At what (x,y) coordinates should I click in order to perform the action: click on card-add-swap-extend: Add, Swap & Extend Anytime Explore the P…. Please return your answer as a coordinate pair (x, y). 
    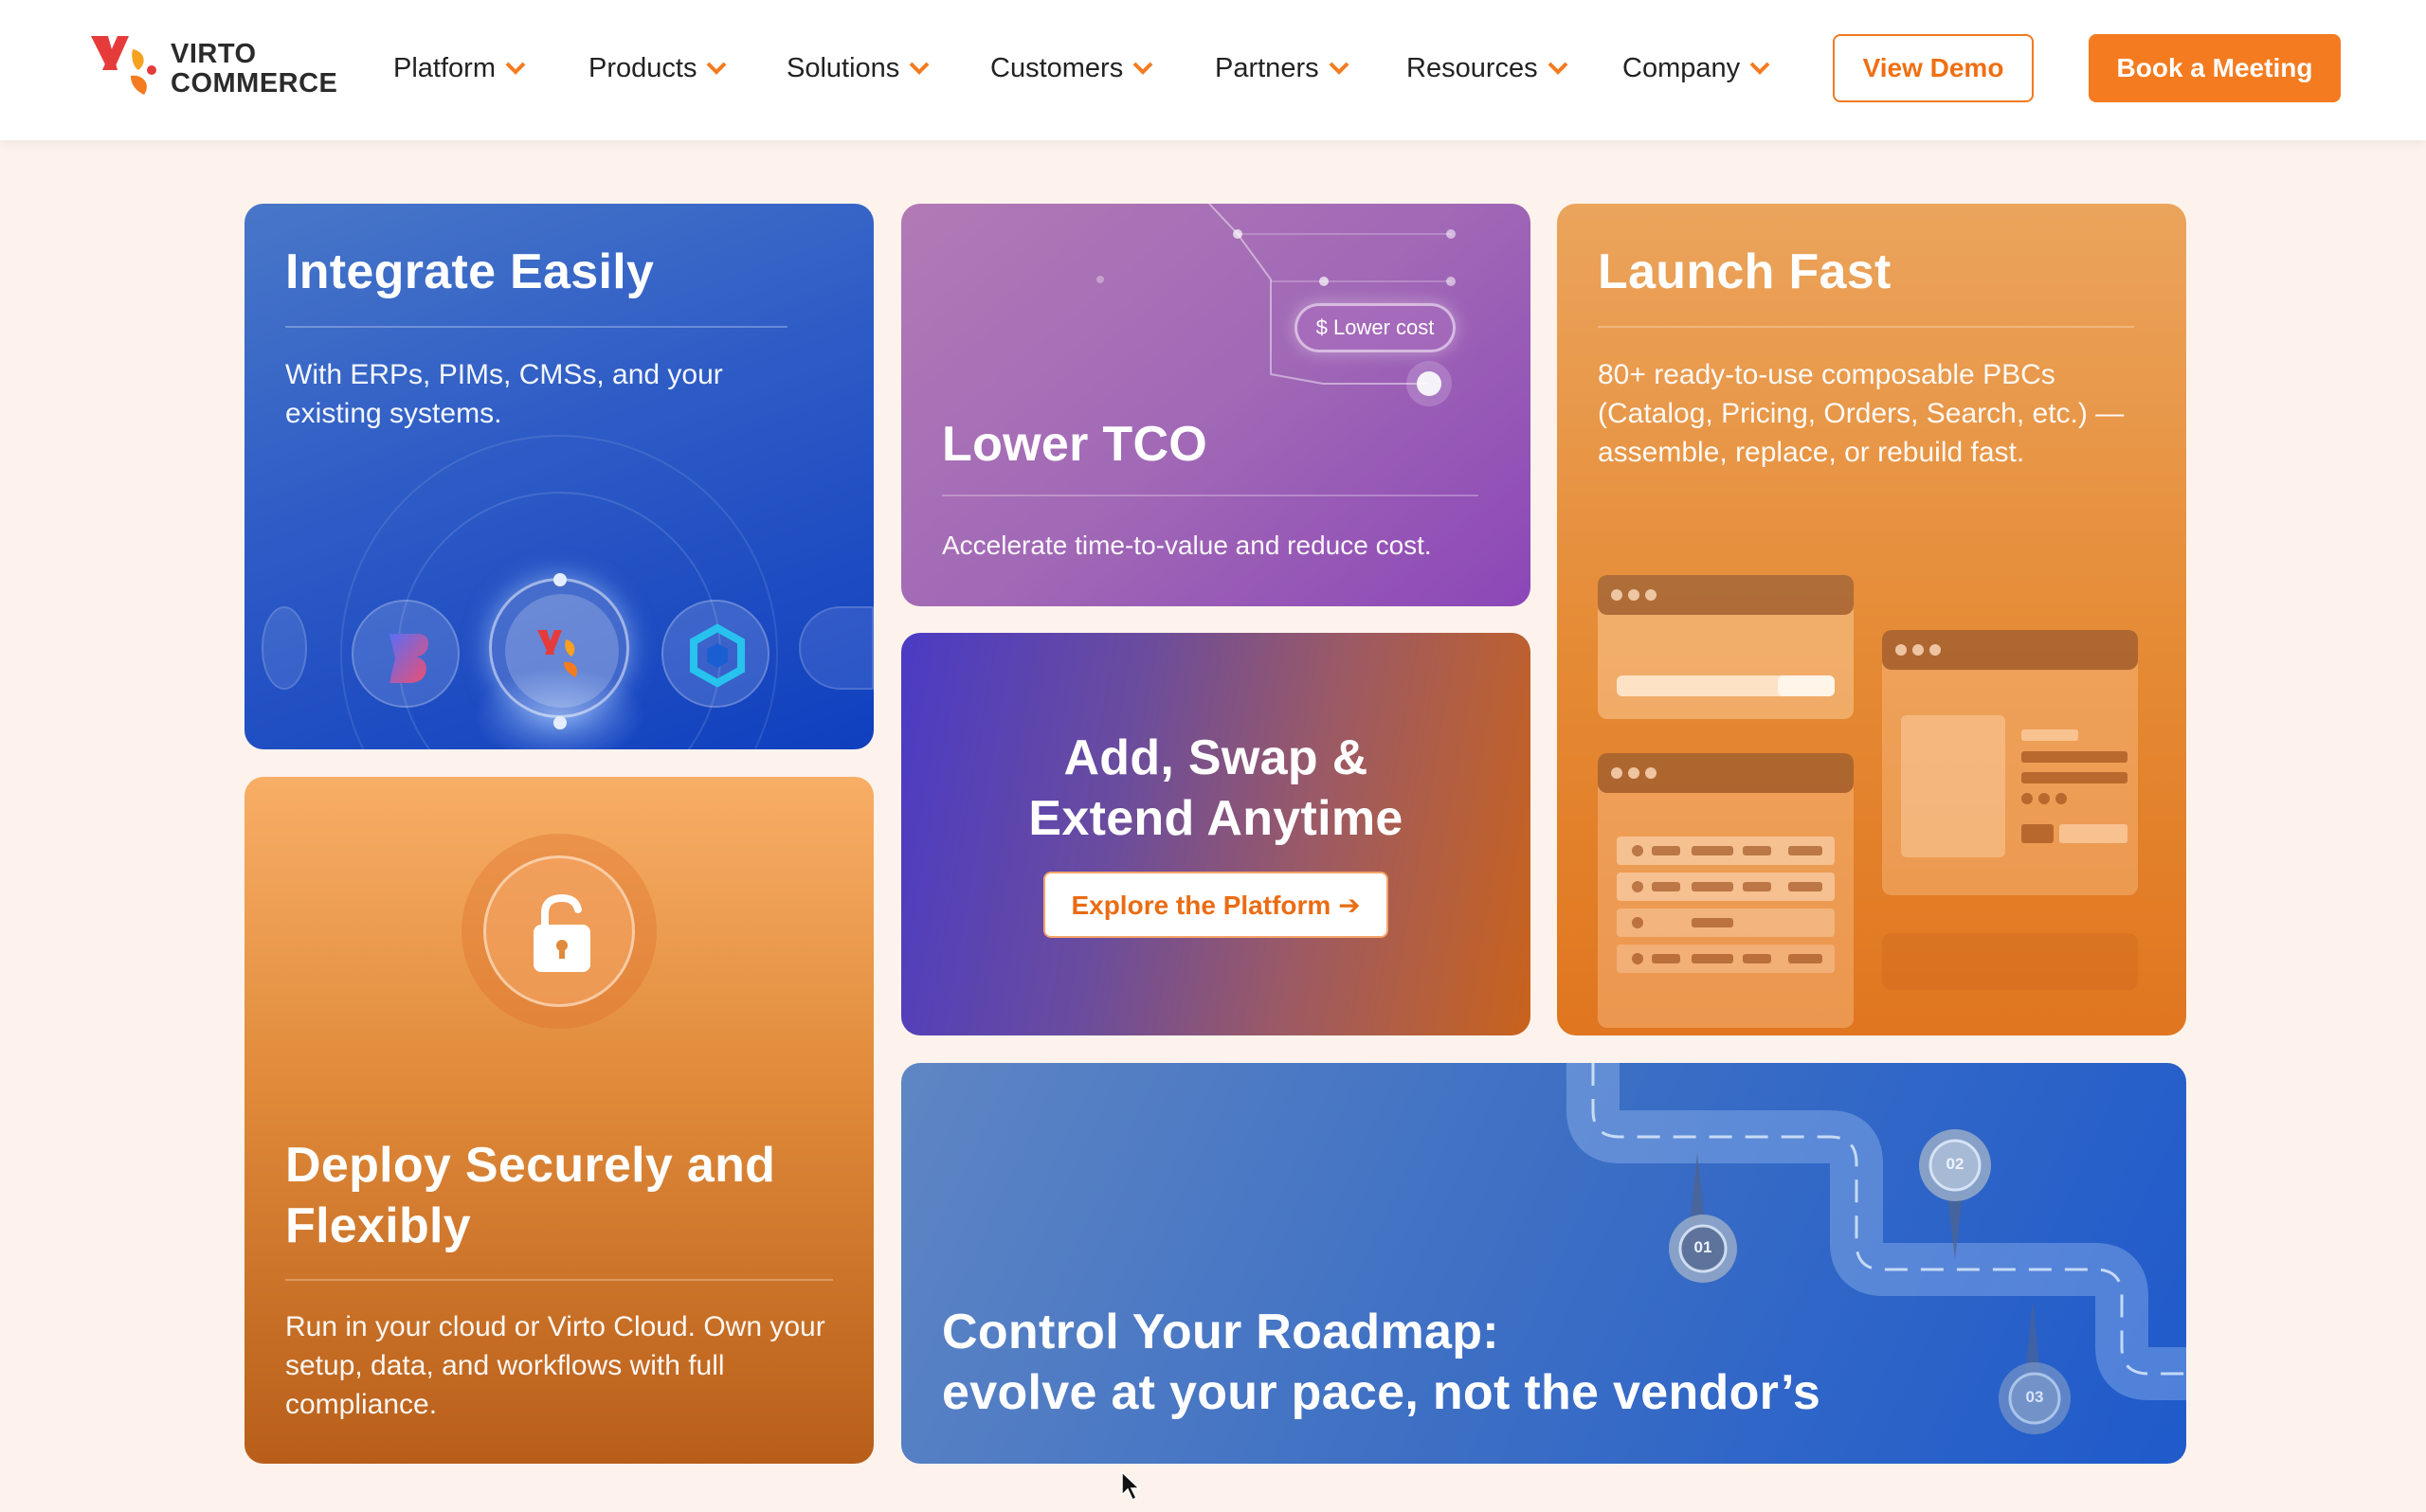
    Looking at the image, I should click on (1215, 834).